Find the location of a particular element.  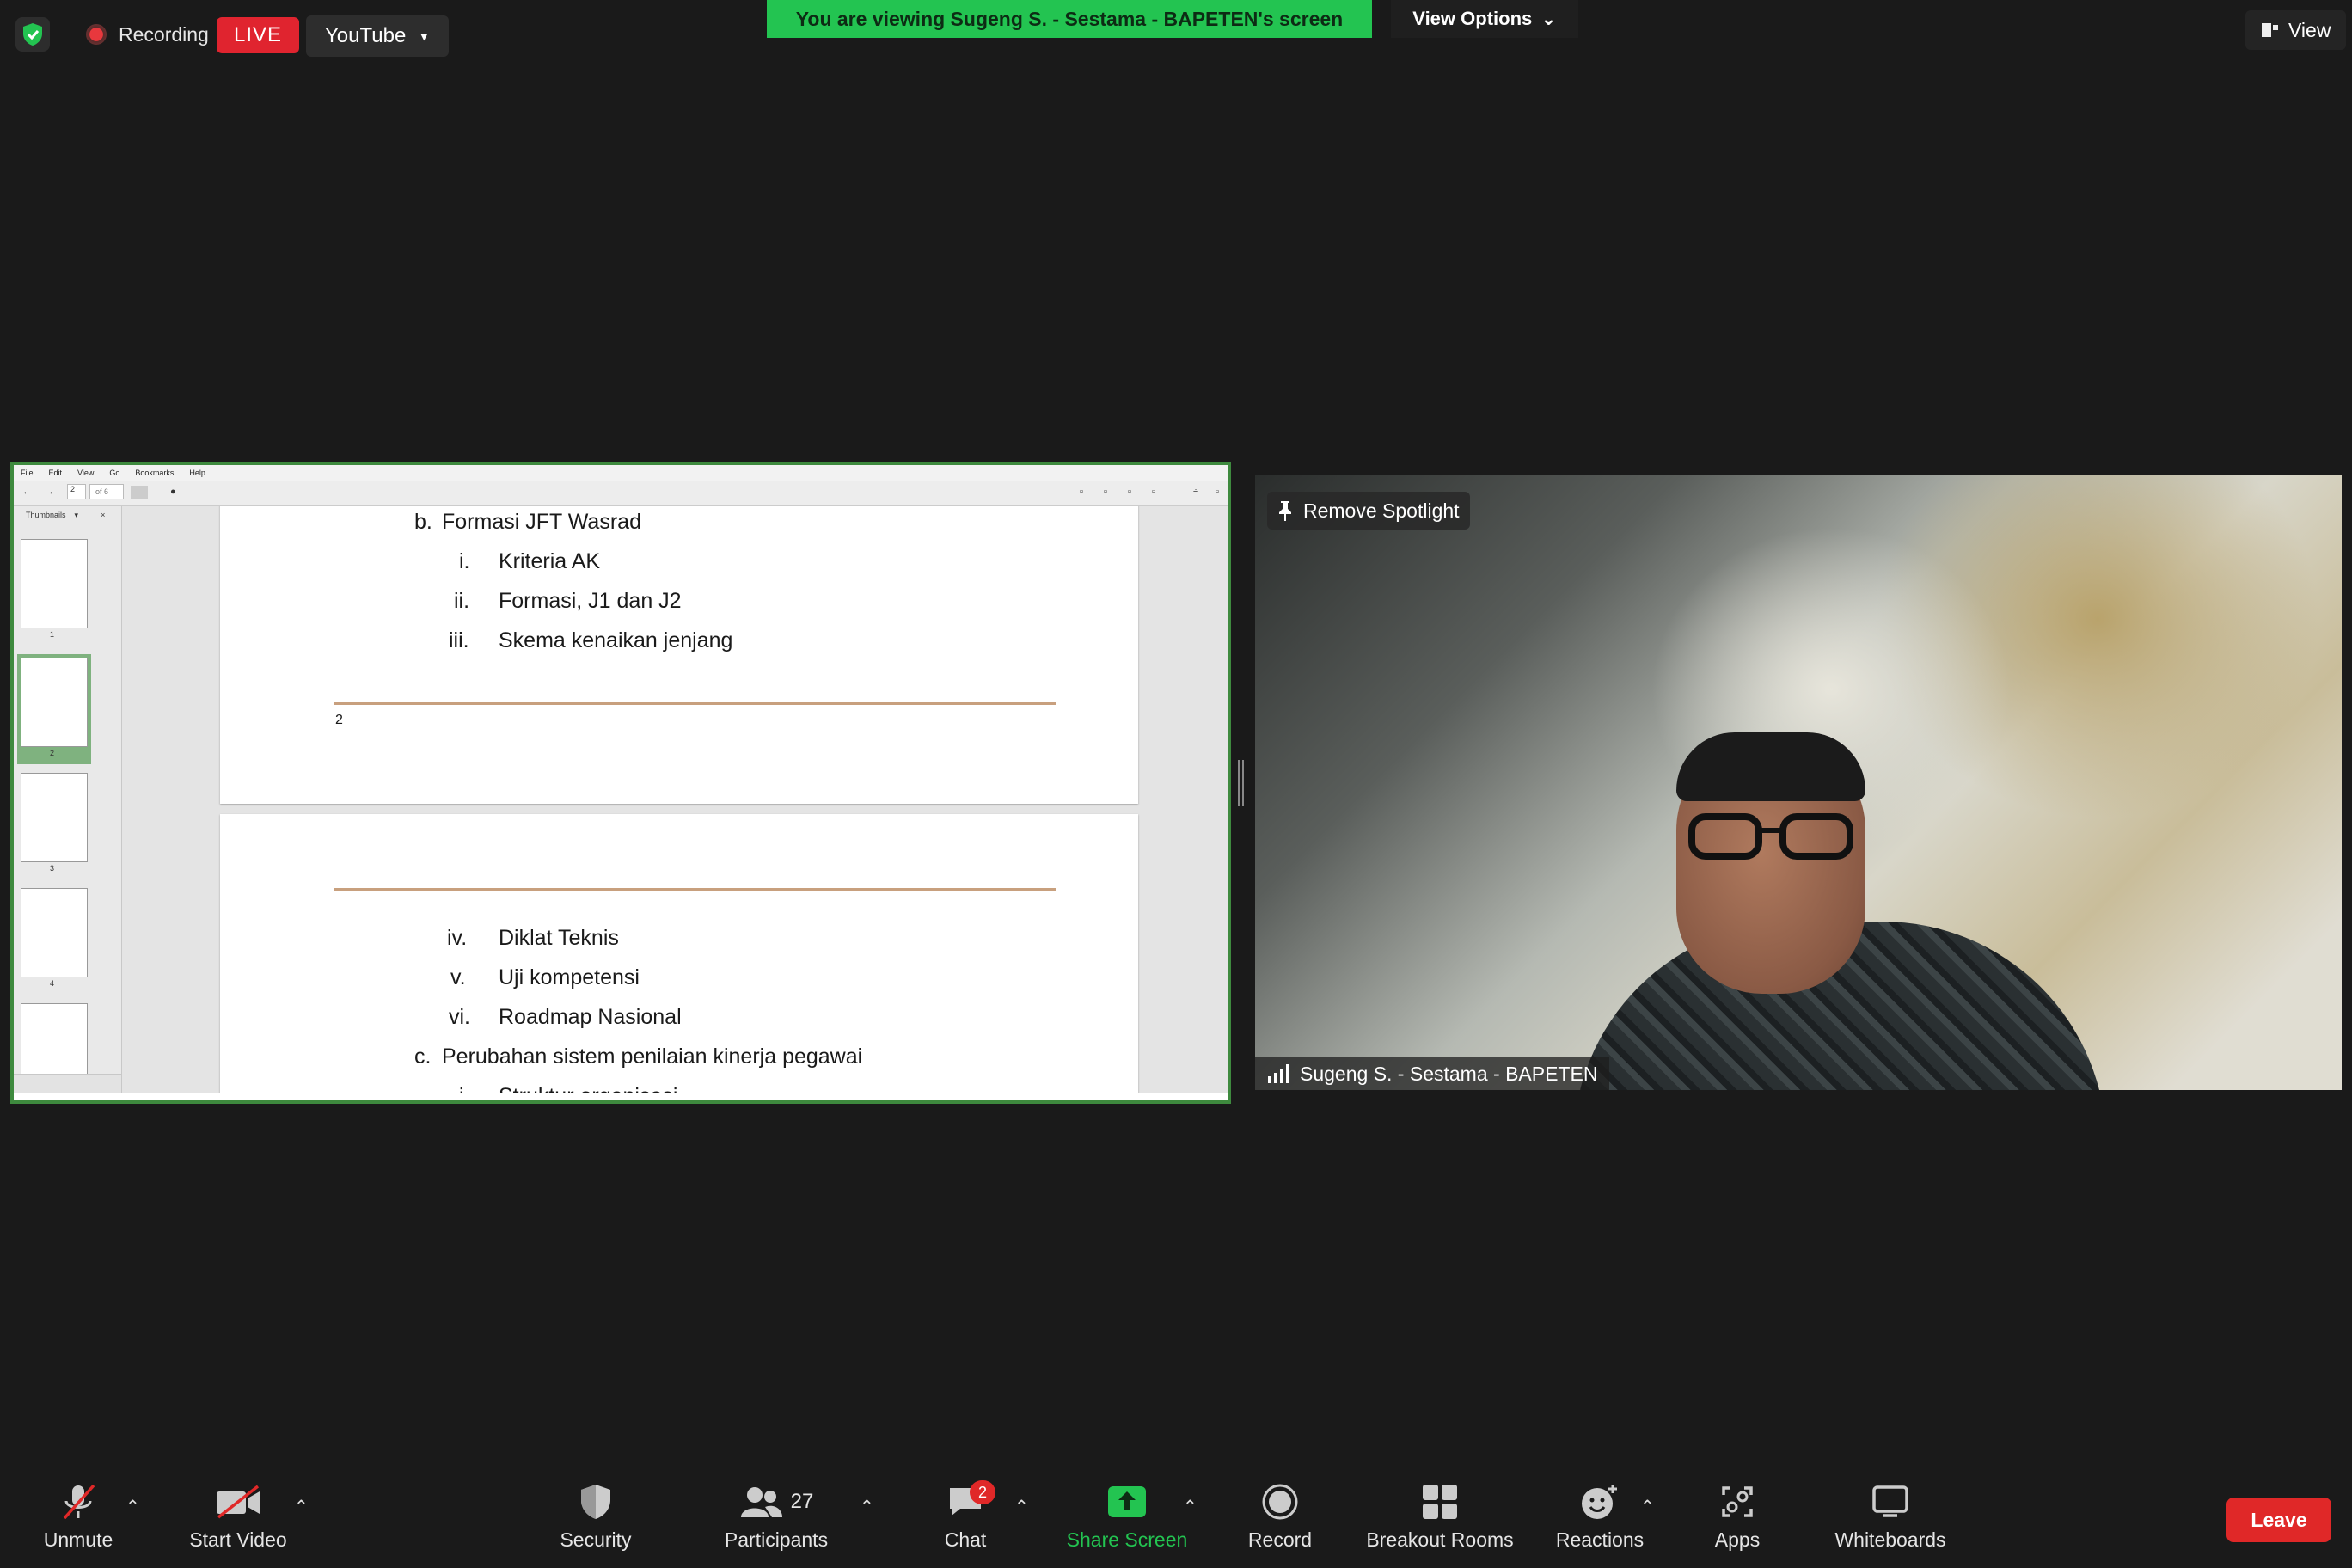

dropdown-caret-icon: ▾ is located at coordinates (76, 514).